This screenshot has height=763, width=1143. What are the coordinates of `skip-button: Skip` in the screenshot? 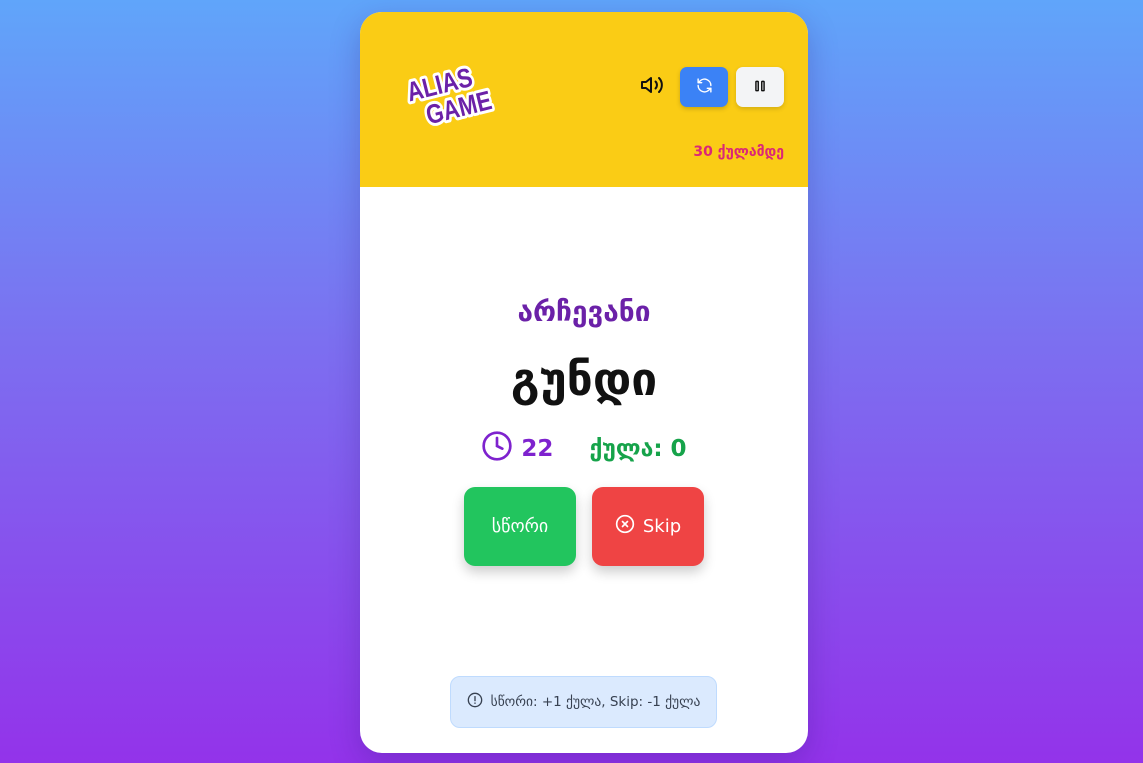 It's located at (648, 526).